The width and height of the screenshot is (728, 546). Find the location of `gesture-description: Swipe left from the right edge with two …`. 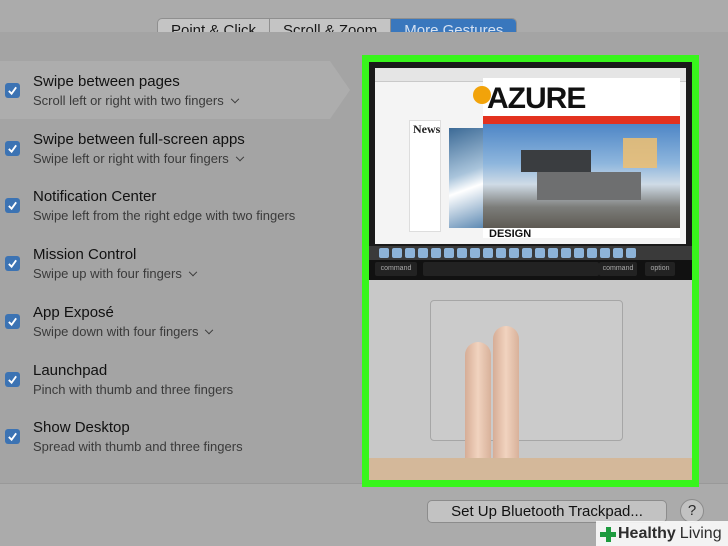

gesture-description: Swipe left from the right edge with two … is located at coordinates (164, 215).